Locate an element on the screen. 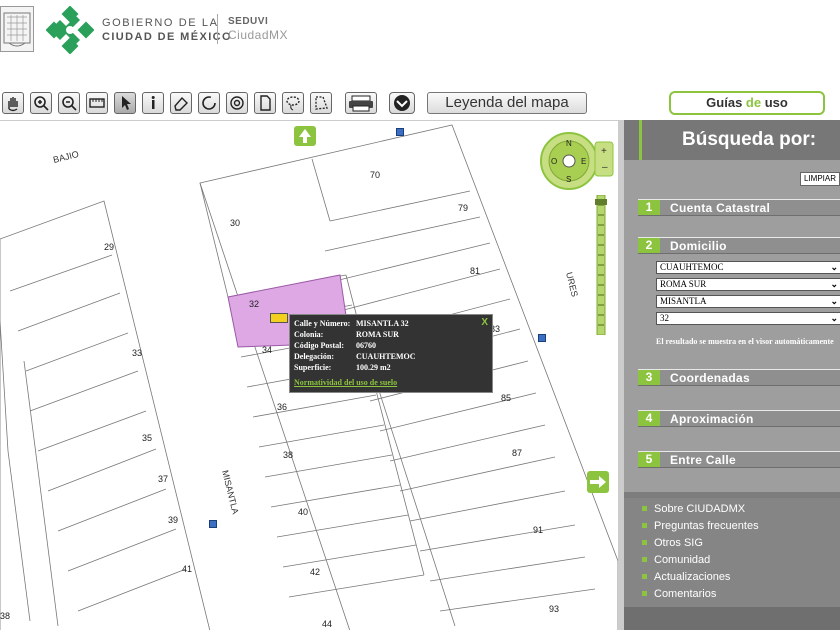 The image size is (840, 630). pan-right-button is located at coordinates (598, 482).